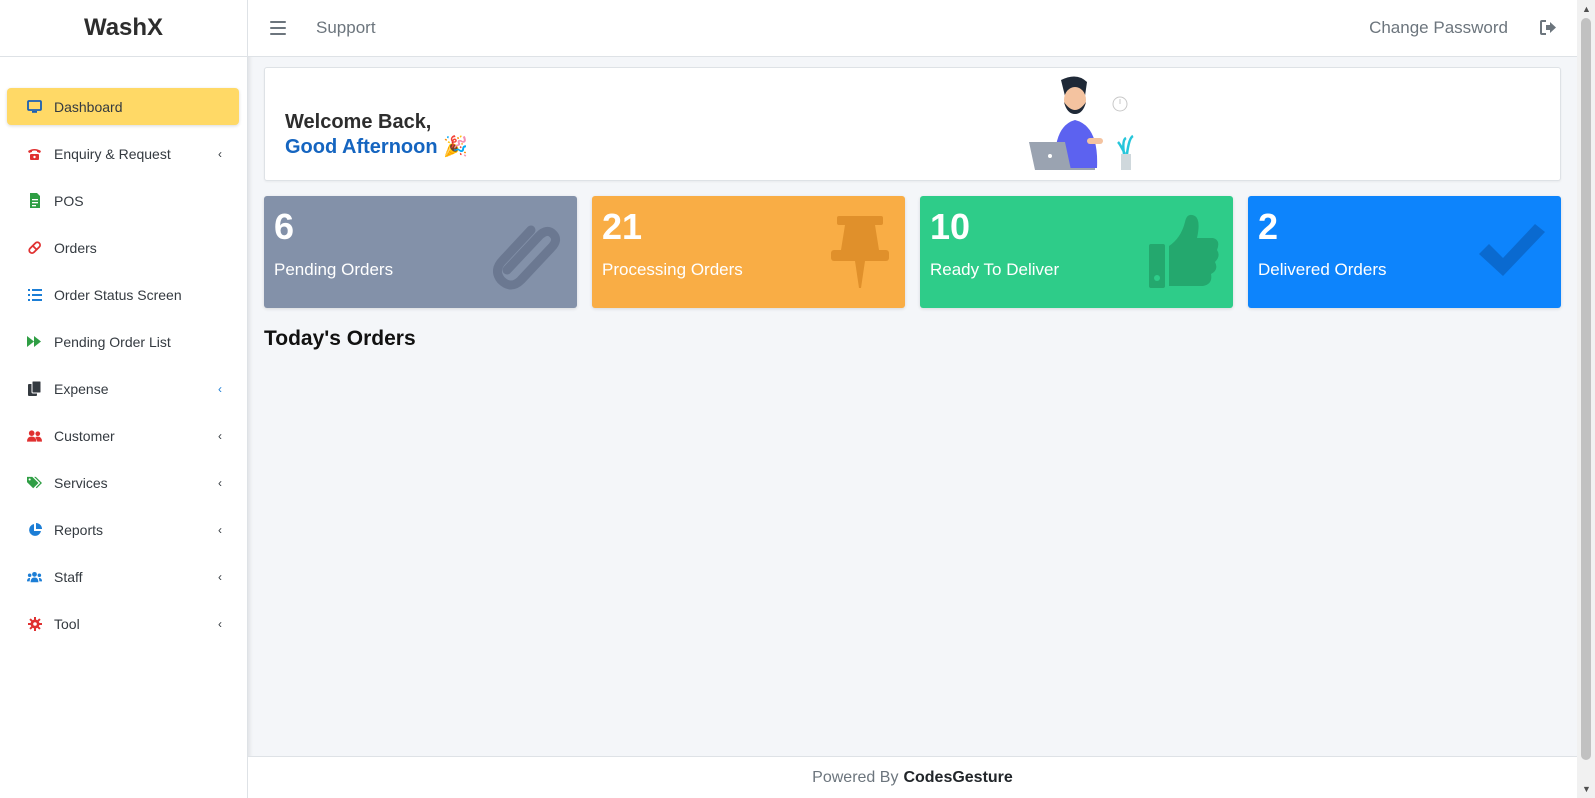 The width and height of the screenshot is (1595, 798). What do you see at coordinates (860, 252) in the screenshot?
I see `thumbtack-icon` at bounding box center [860, 252].